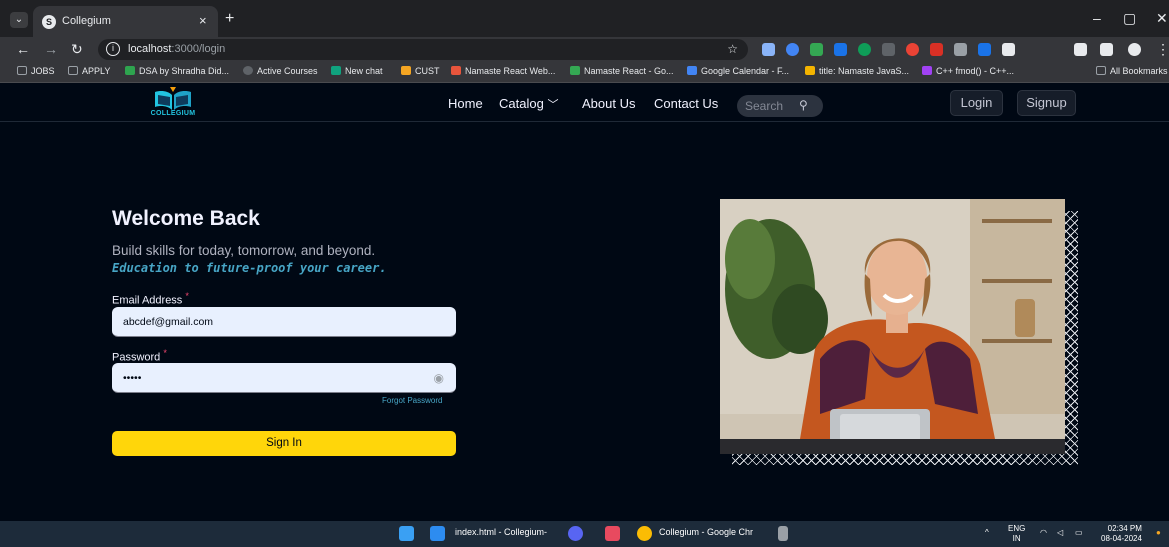 The width and height of the screenshot is (1169, 547). Describe the element at coordinates (1079, 533) in the screenshot. I see `battery-icon: ▭` at that location.